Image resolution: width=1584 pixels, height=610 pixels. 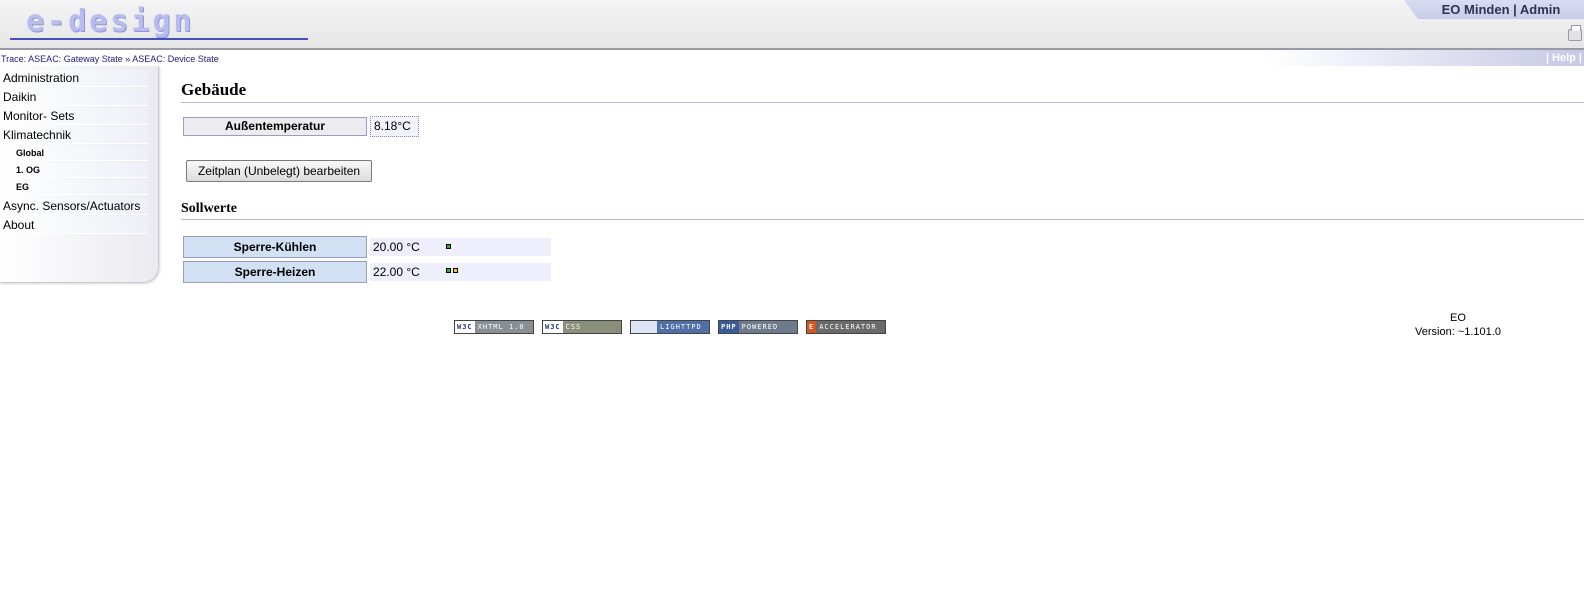 I want to click on version-text: Version: ~1.101.0, so click(x=1458, y=332).